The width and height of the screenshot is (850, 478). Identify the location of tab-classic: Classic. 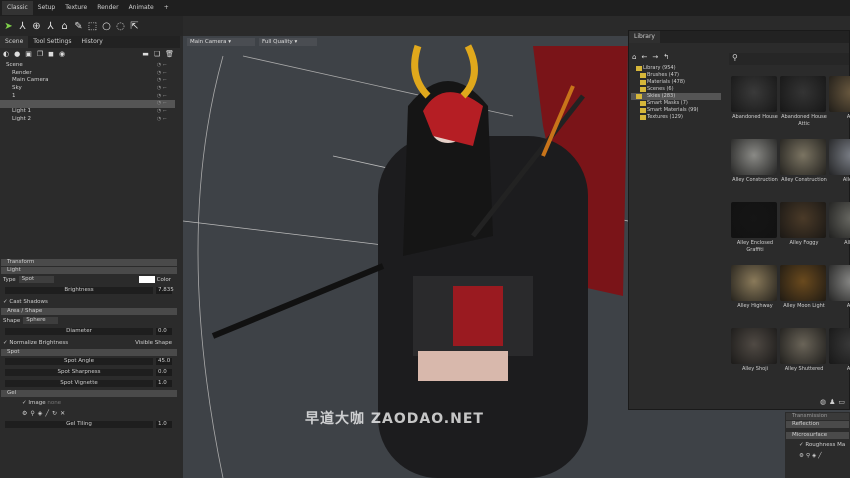
(17, 8).